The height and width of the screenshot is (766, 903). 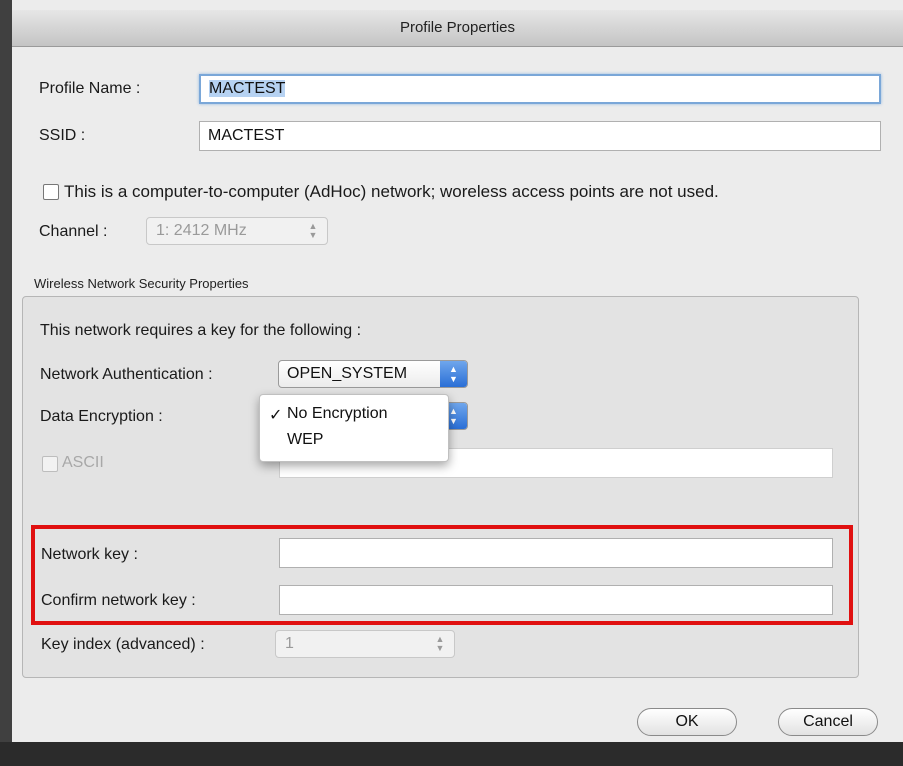 I want to click on auth-label: Network Authentication :, so click(x=126, y=374).